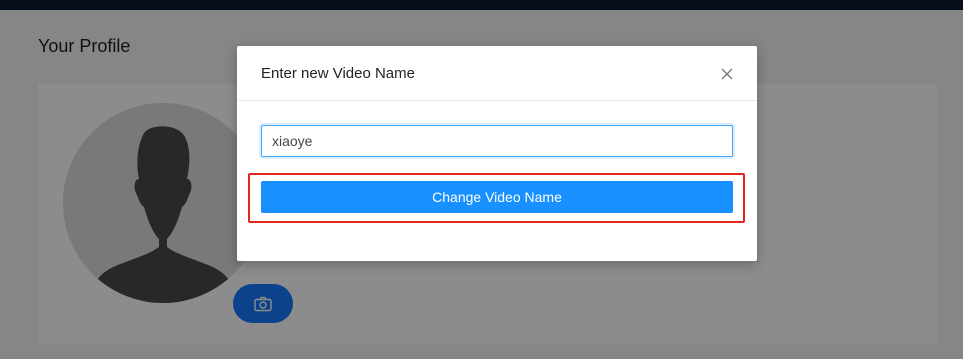  I want to click on close-button, so click(727, 74).